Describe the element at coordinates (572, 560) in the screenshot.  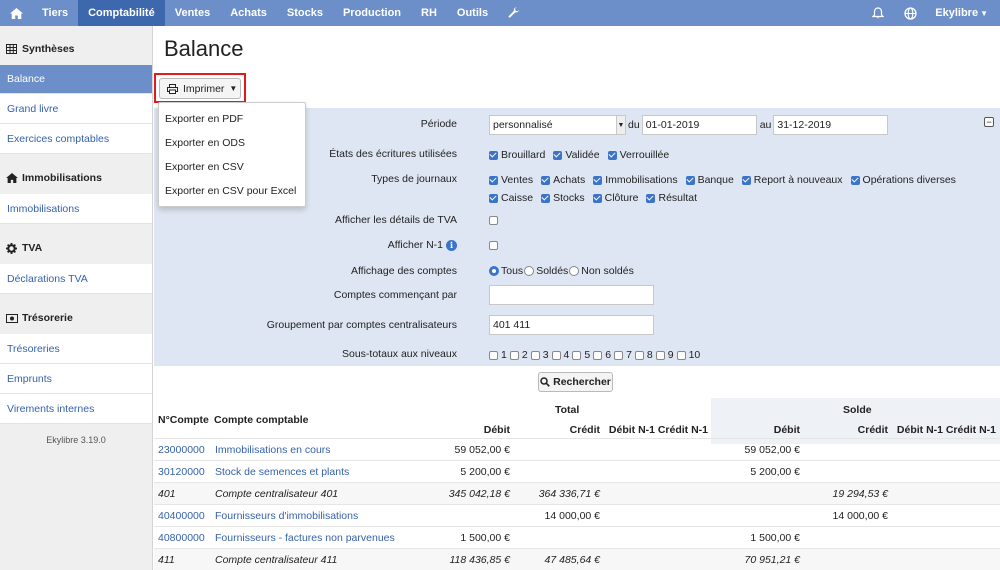
I see `row-total-credit: 47 485,64 €` at that location.